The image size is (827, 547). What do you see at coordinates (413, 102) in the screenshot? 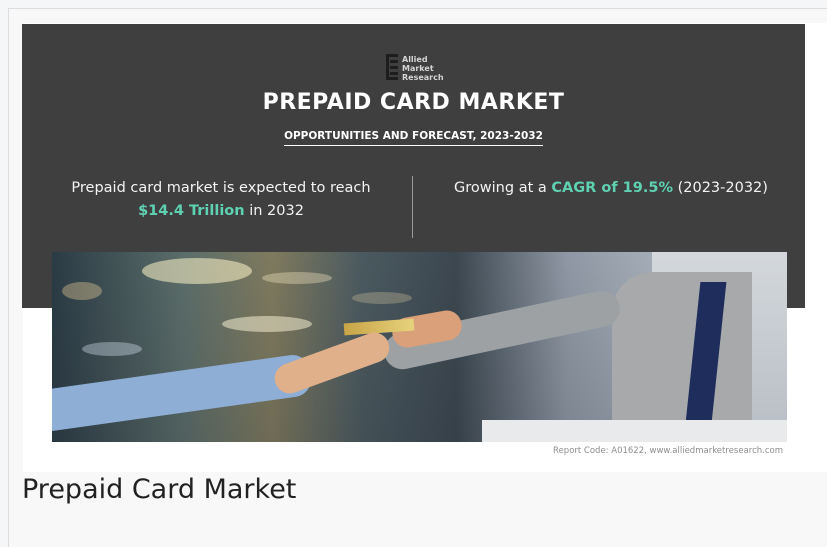
I see `infographic-title: PREPAID CARD MARKET` at bounding box center [413, 102].